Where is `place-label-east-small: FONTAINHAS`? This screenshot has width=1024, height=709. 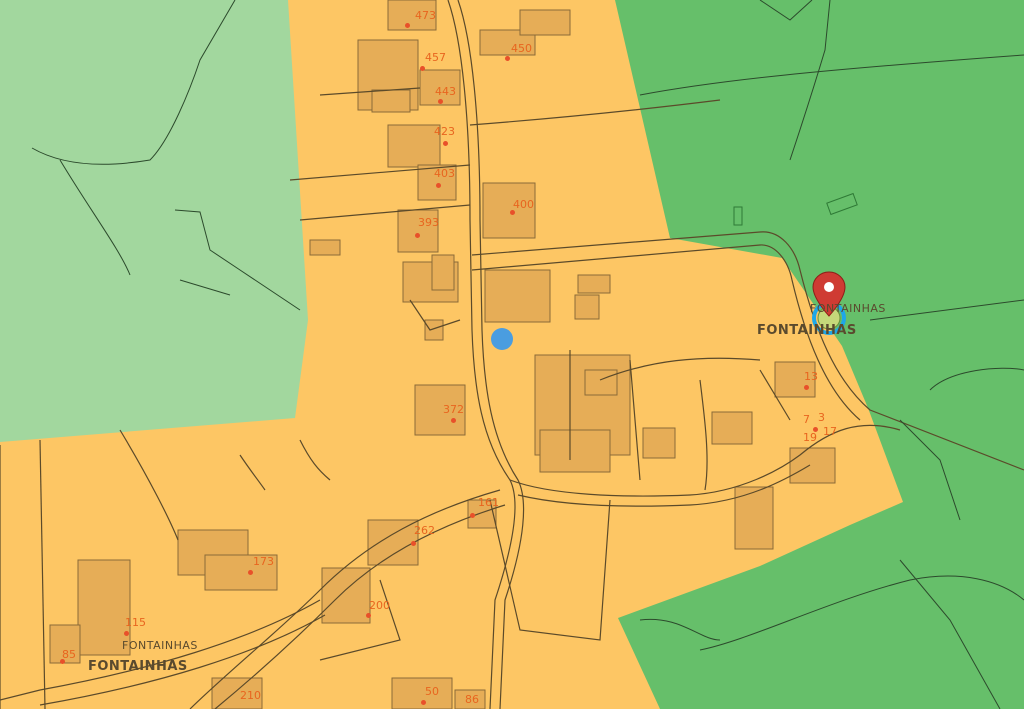
place-label-east-small: FONTAINHAS is located at coordinates (848, 308).